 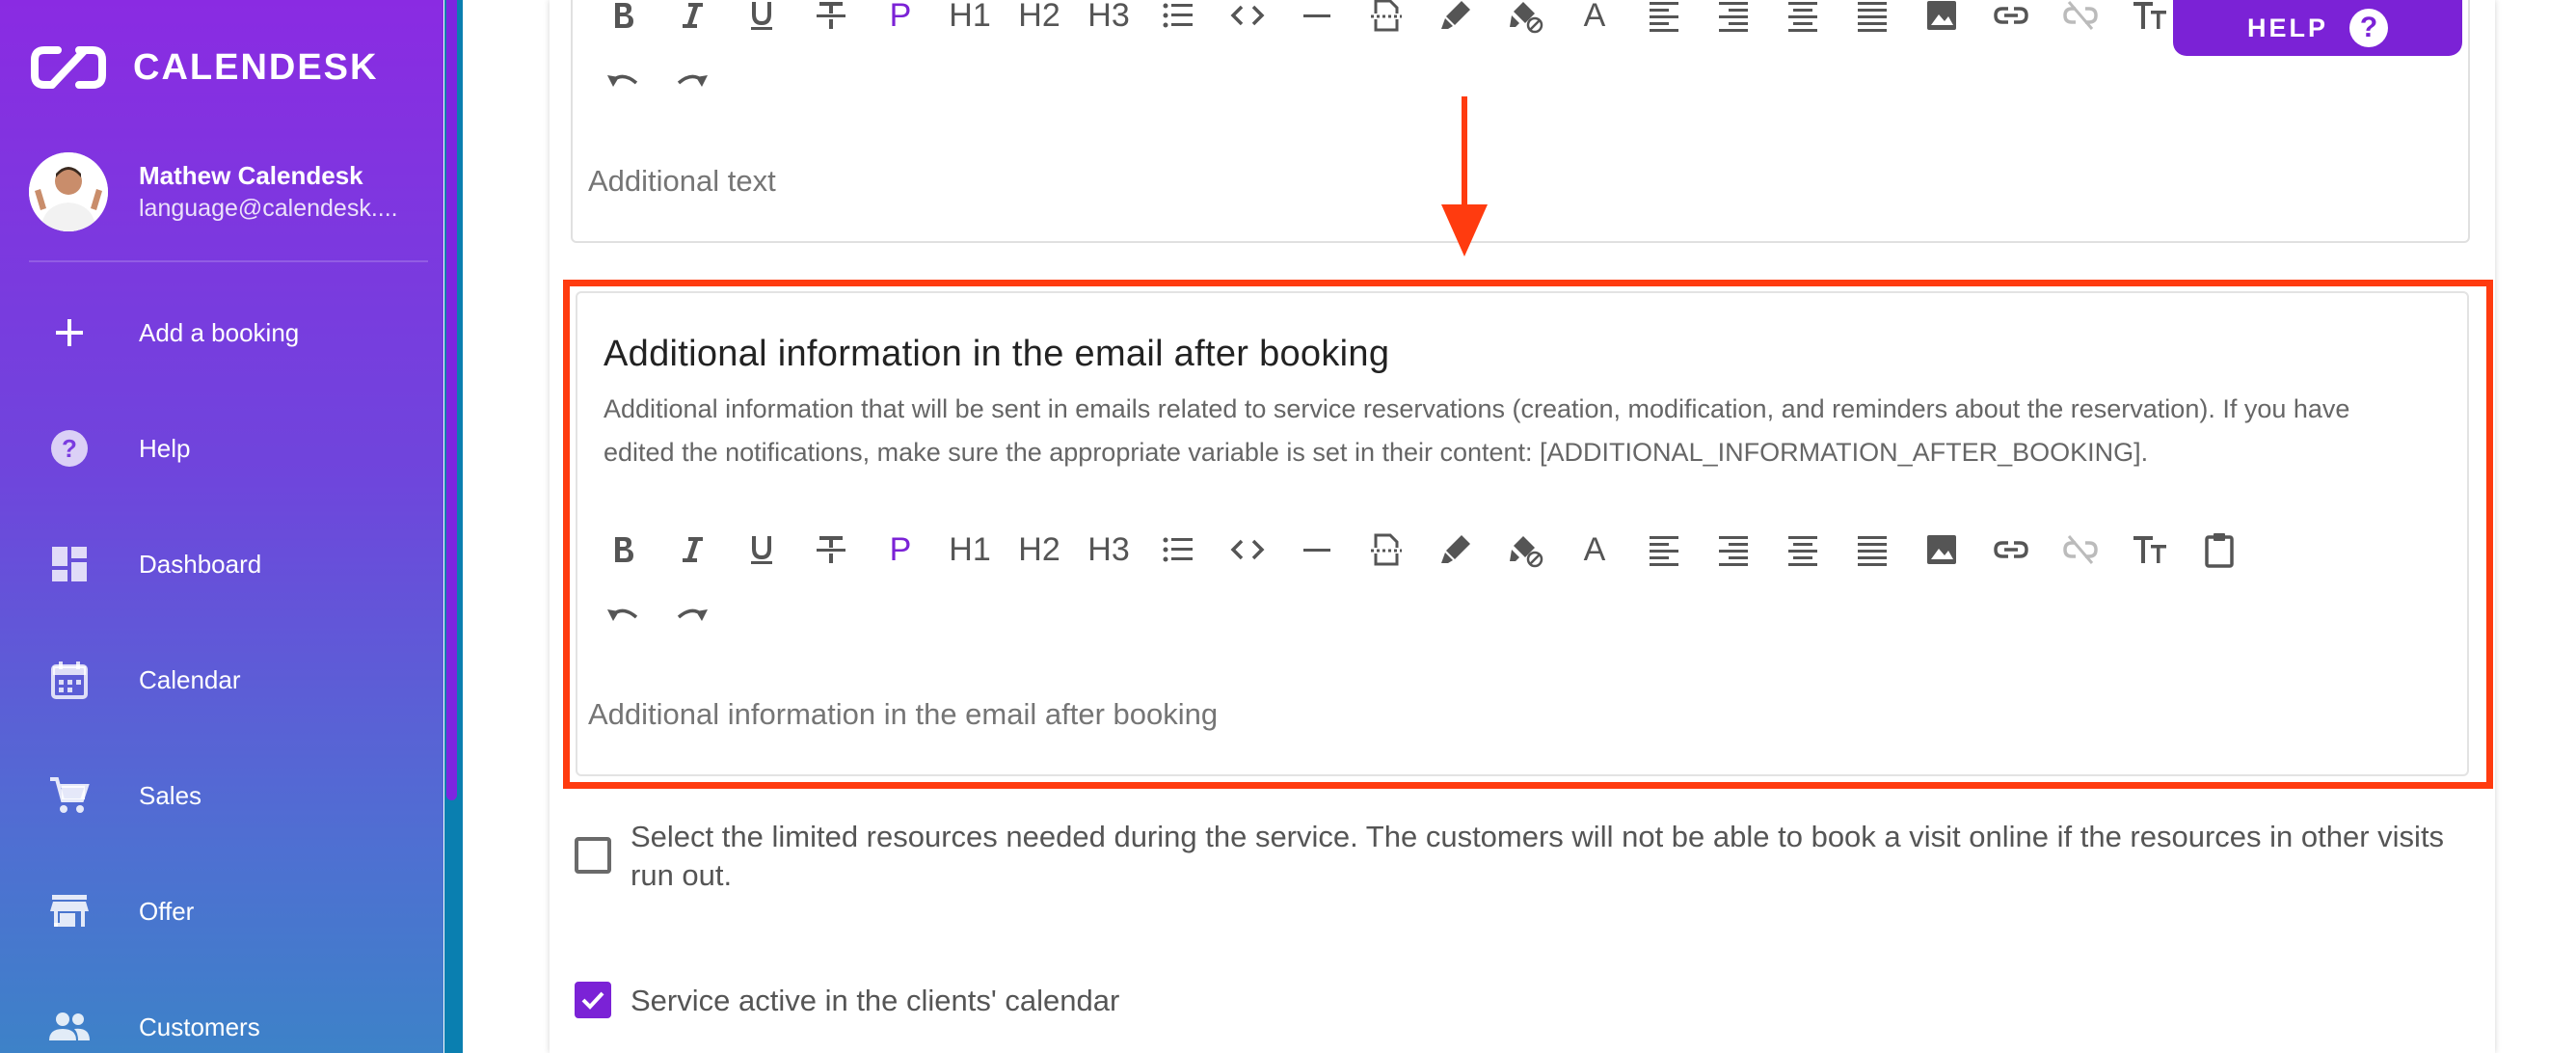 I want to click on bullet-list-button, so click(x=1178, y=19).